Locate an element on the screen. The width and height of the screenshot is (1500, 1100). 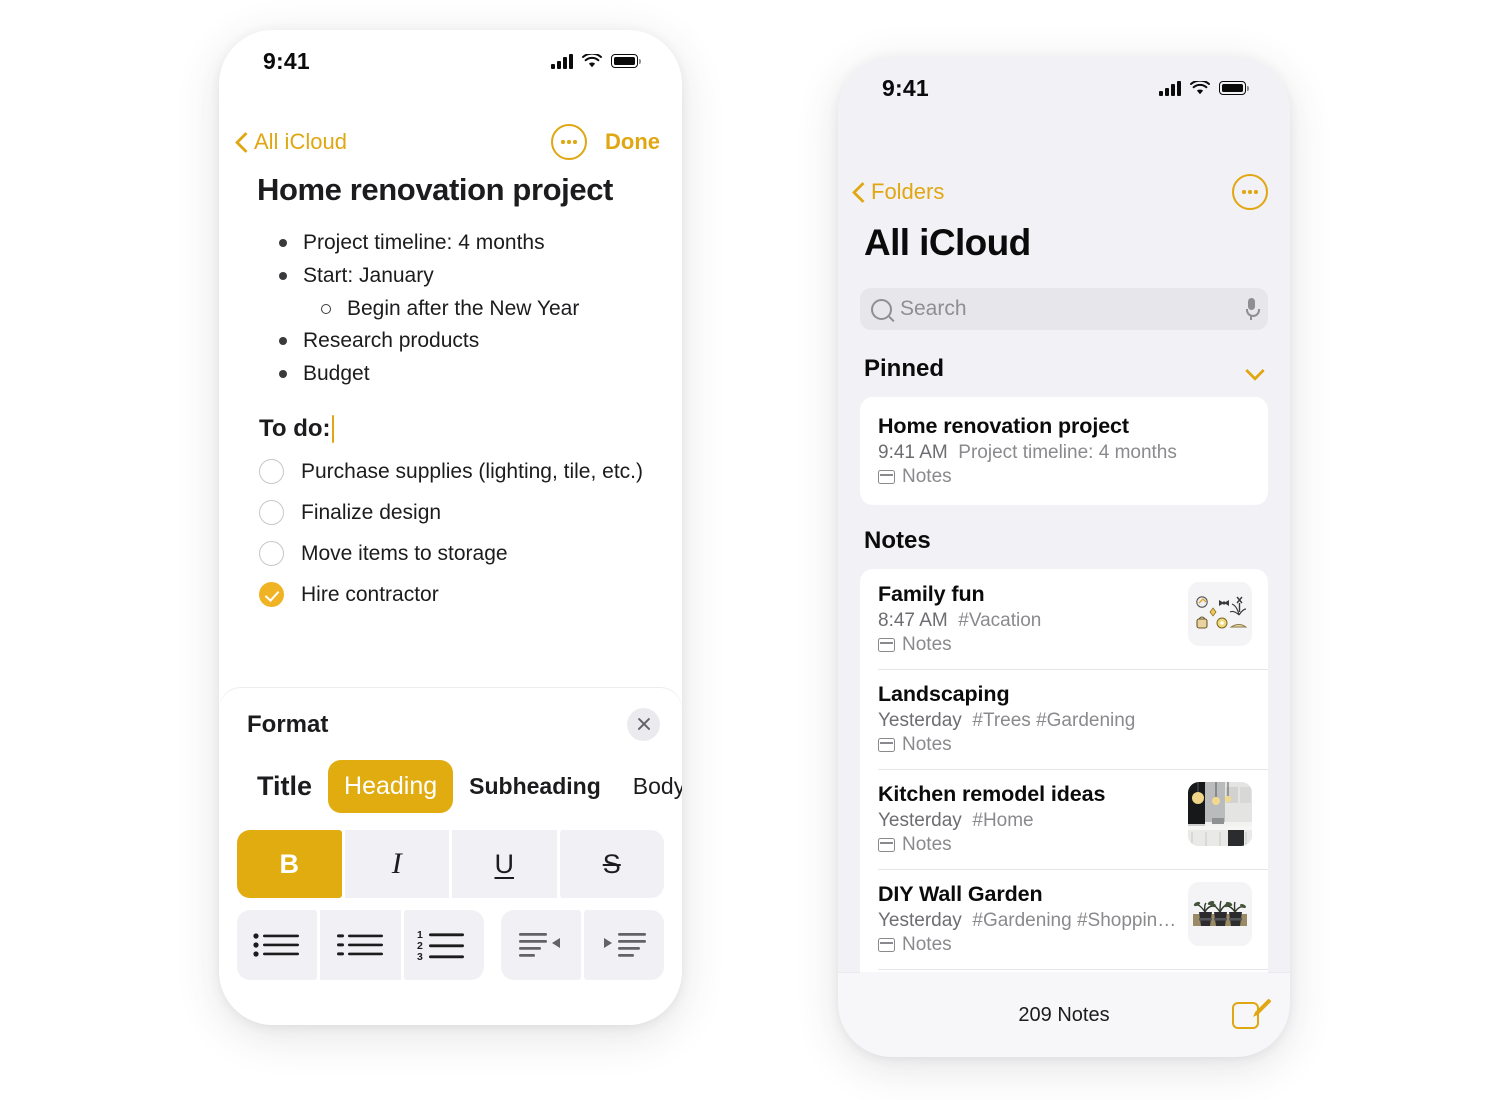
note-item-time: Yesterday is located at coordinates (920, 720).